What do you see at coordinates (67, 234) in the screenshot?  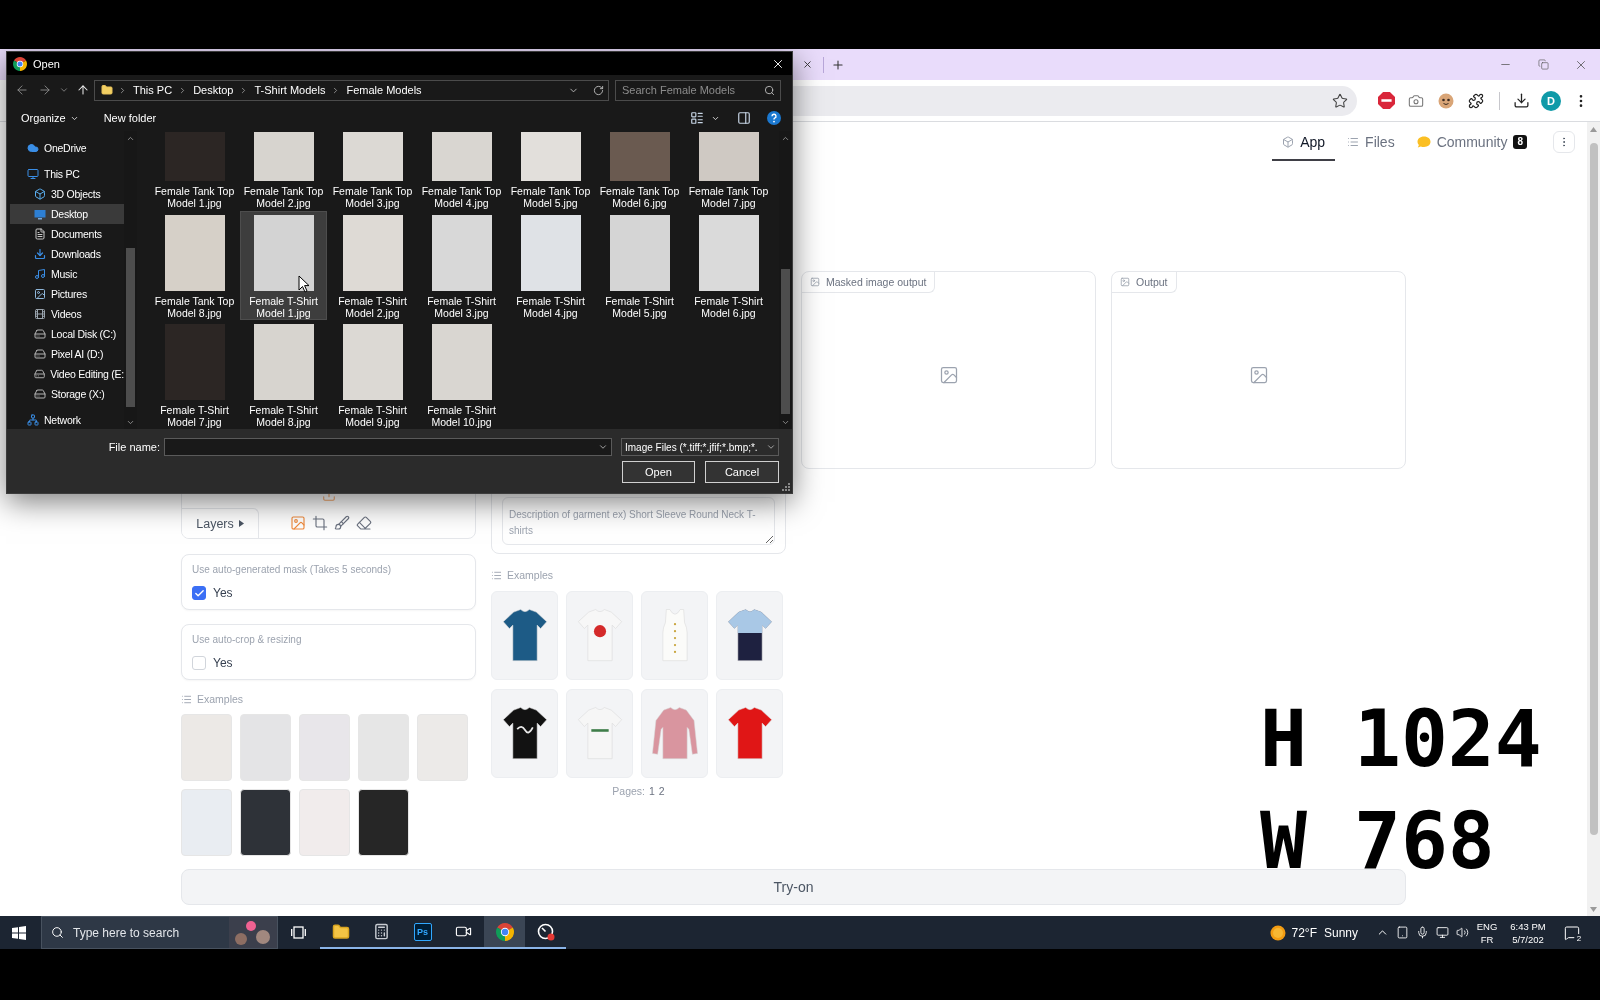 I see `nav-item: Documents` at bounding box center [67, 234].